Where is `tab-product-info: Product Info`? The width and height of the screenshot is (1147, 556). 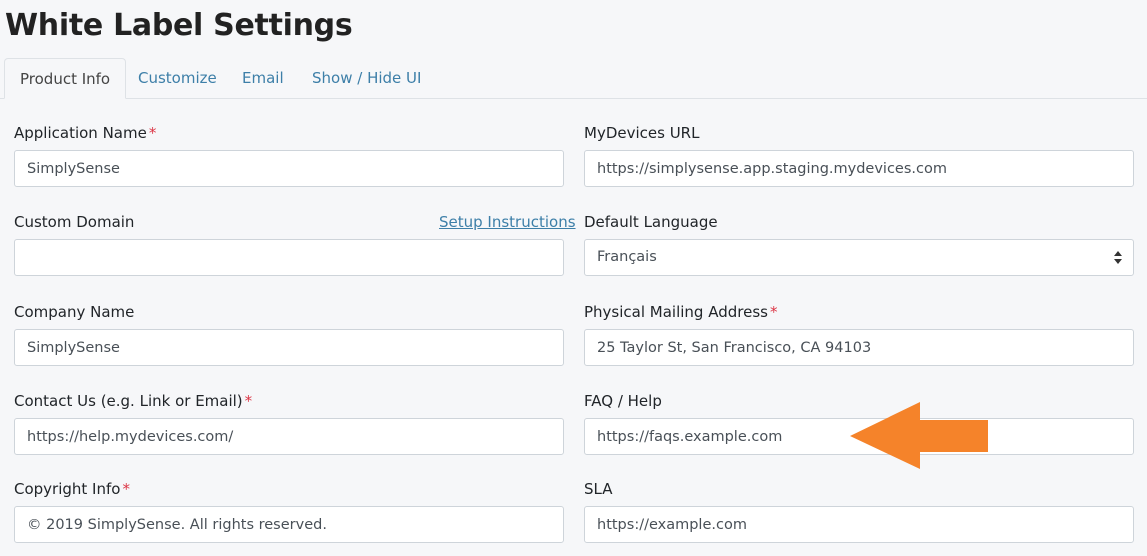
tab-product-info: Product Info is located at coordinates (65, 78).